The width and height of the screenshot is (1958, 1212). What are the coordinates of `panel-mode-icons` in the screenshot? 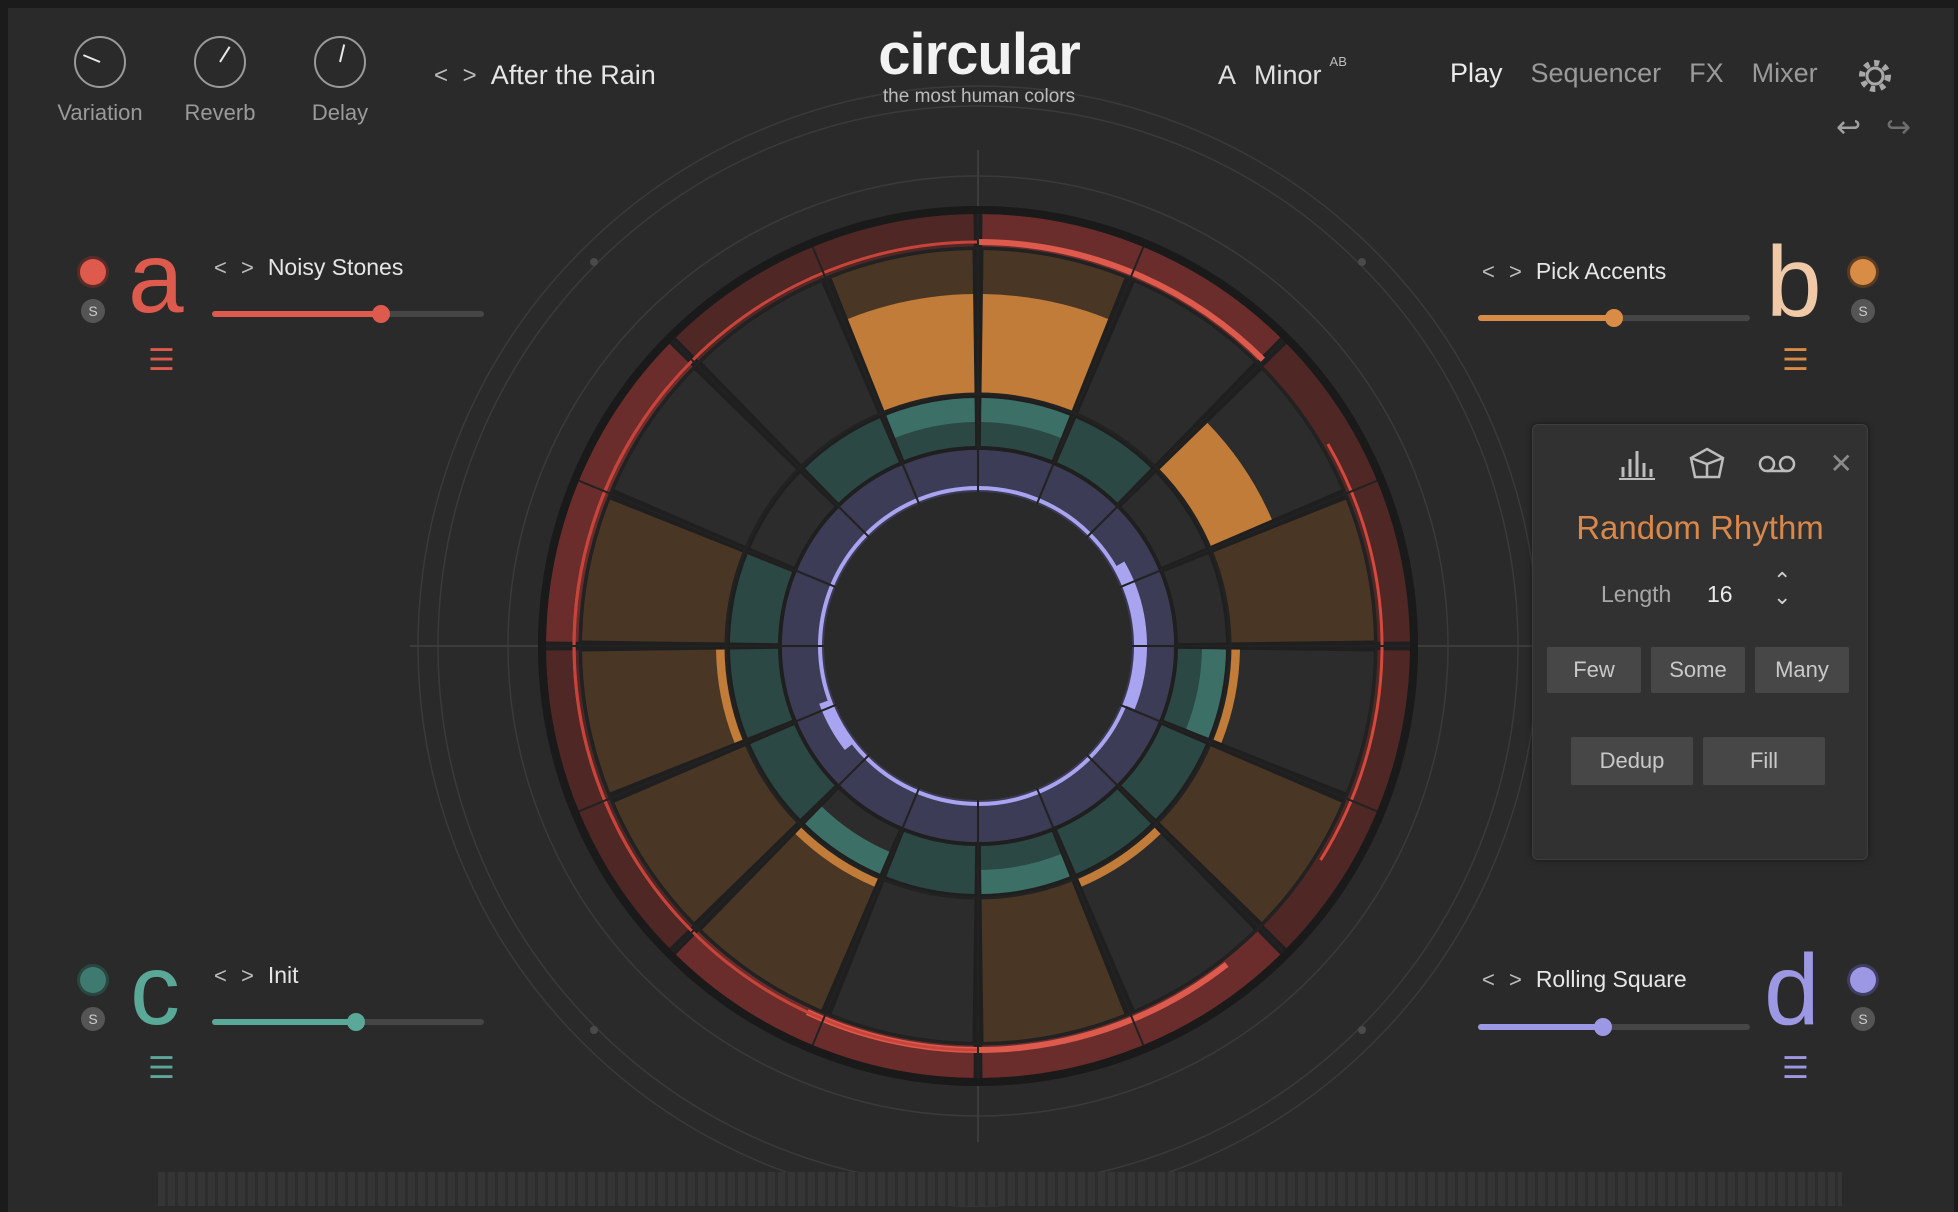 It's located at (1707, 464).